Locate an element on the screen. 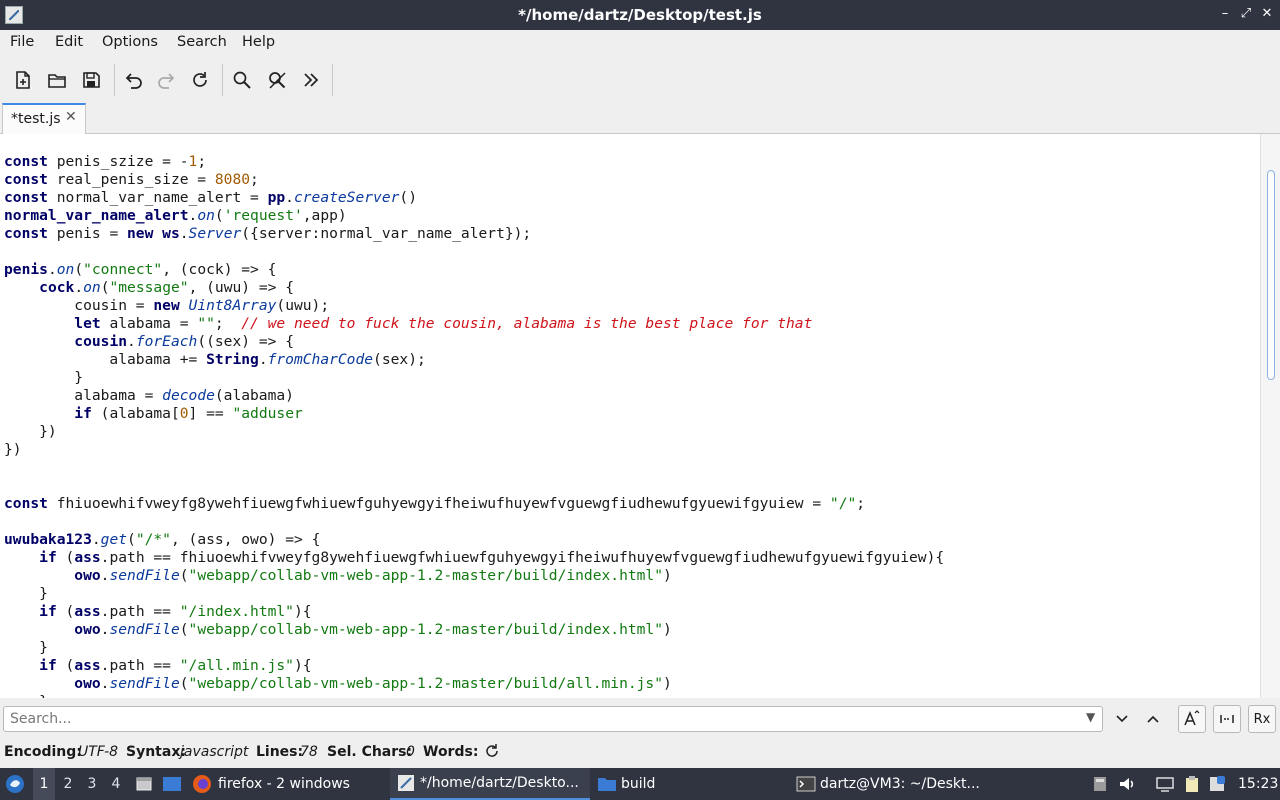 The height and width of the screenshot is (800, 1280). code-line: cousin.forEach((sex) => { is located at coordinates (474, 342).